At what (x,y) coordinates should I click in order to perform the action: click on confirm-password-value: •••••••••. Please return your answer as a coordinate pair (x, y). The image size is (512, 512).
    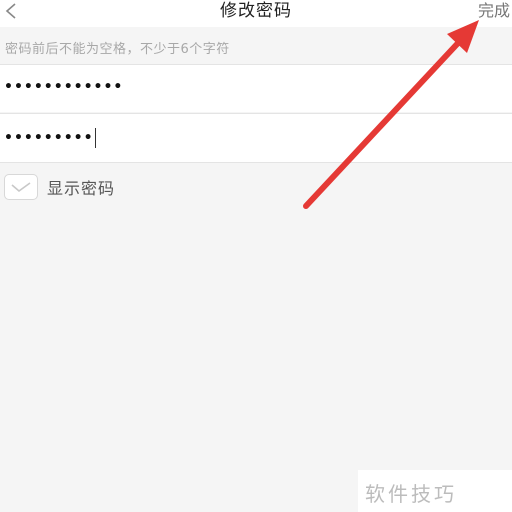
    Looking at the image, I should click on (50, 138).